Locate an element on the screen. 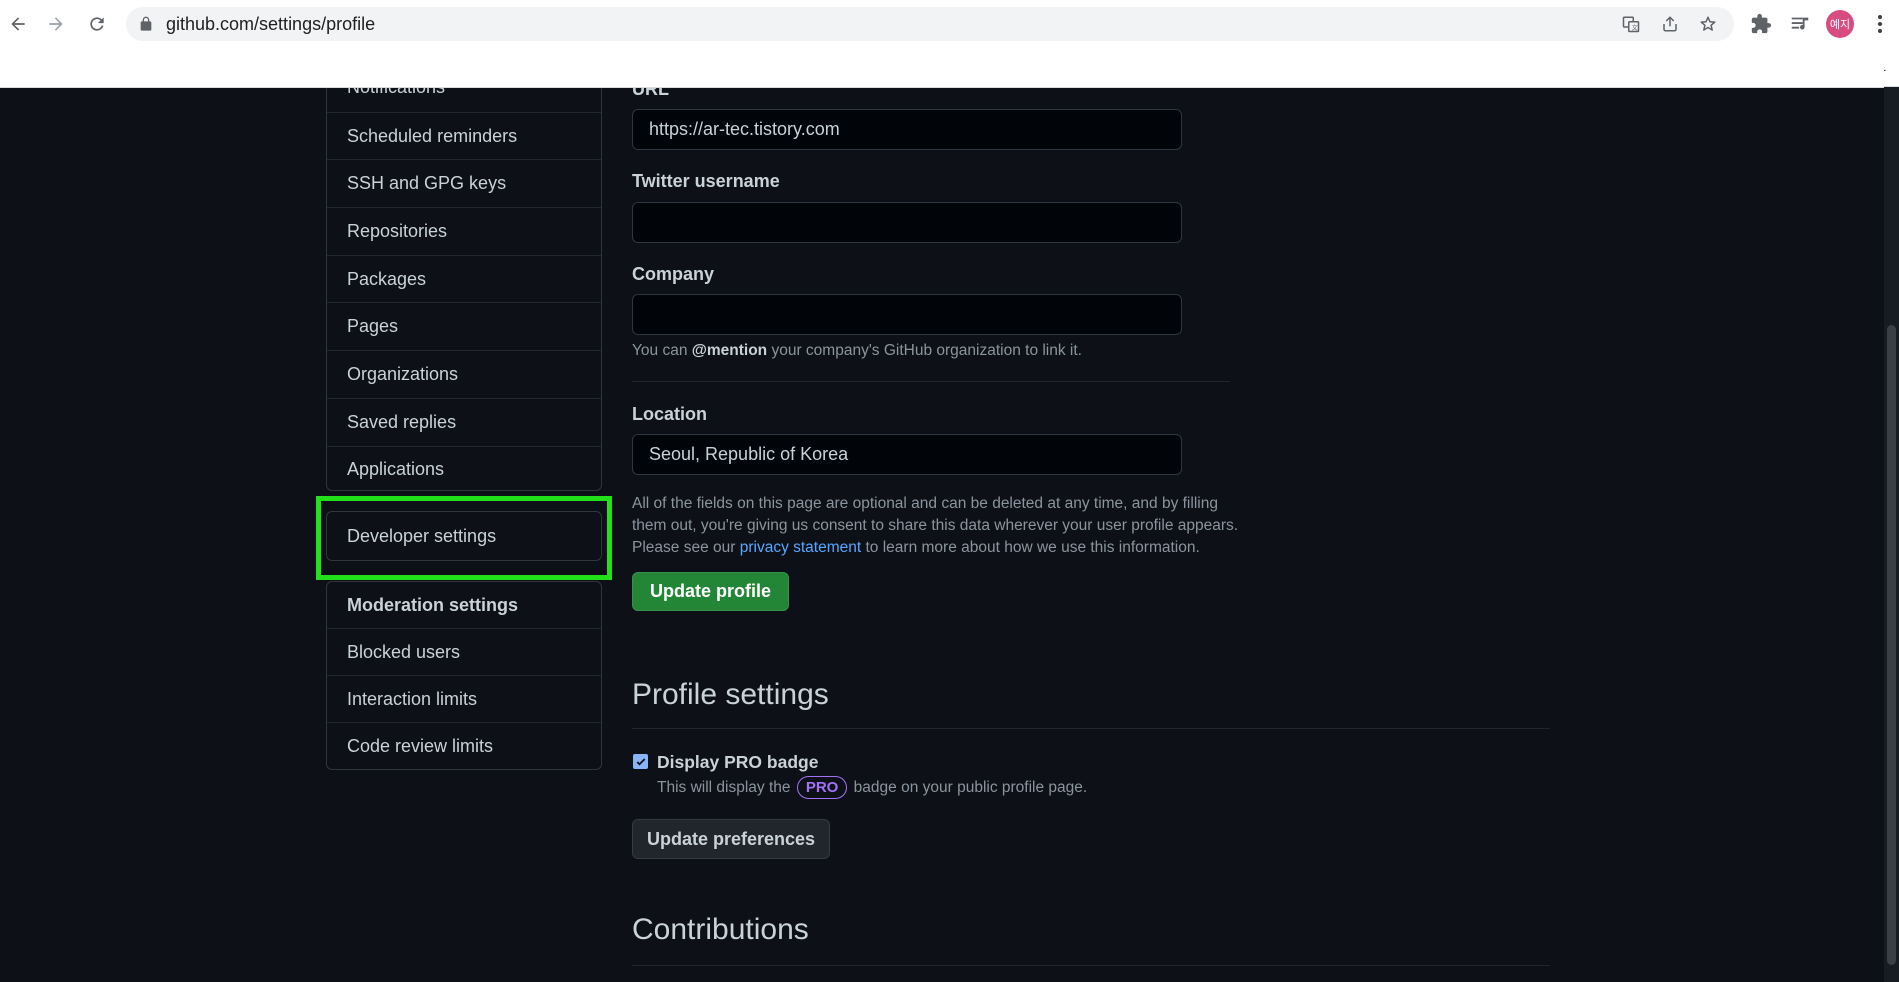 The width and height of the screenshot is (1899, 982). sidebar-item-organizations: Organizations is located at coordinates (464, 374).